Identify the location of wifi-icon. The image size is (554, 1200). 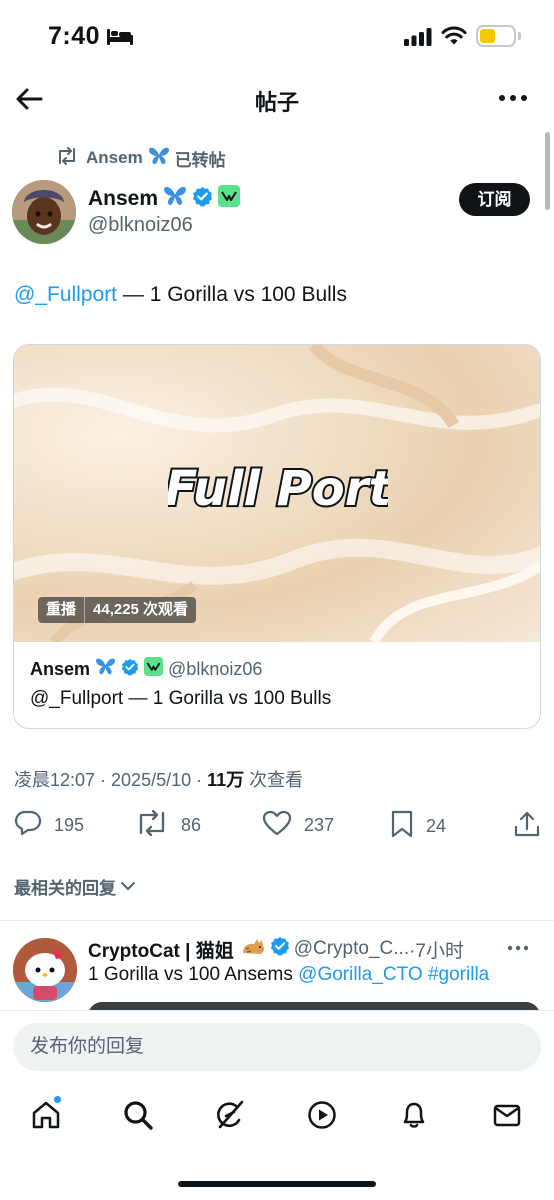
(454, 37).